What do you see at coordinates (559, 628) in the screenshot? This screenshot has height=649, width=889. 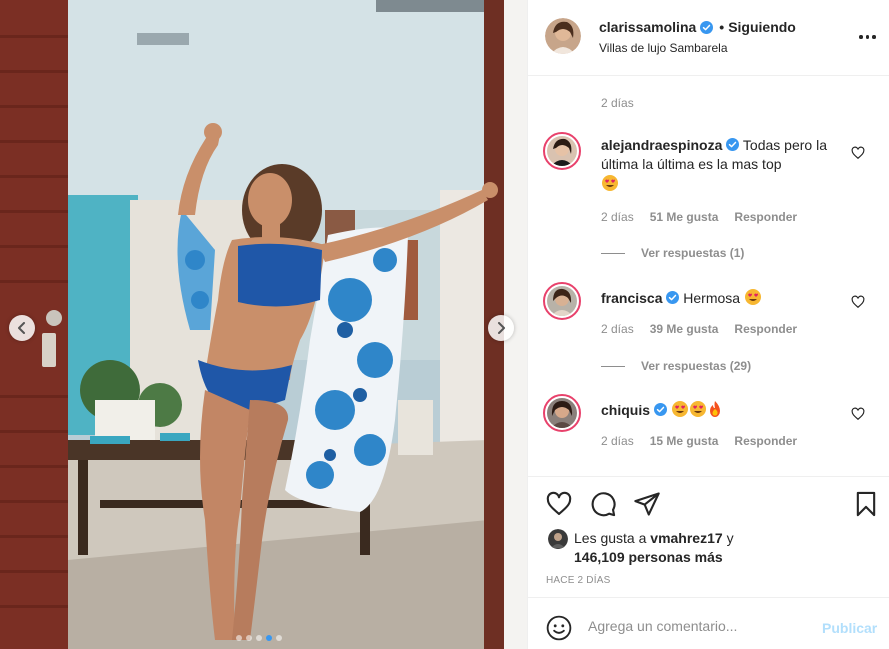 I see `smiley-icon` at bounding box center [559, 628].